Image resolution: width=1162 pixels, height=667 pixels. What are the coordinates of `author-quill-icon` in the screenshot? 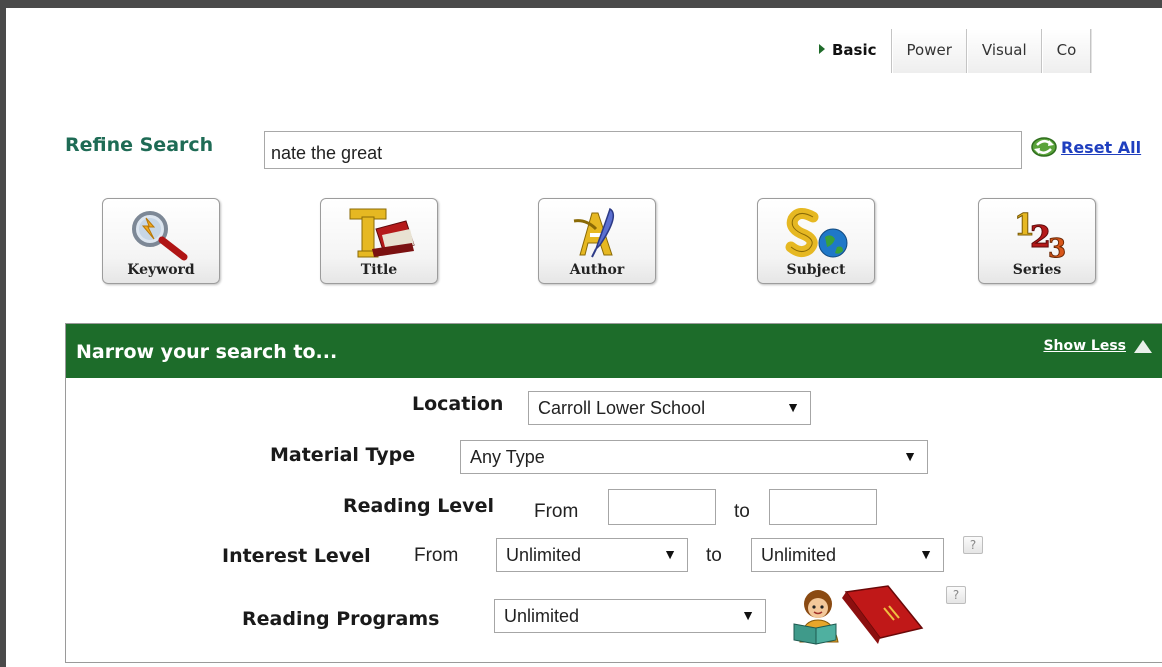 It's located at (594, 232).